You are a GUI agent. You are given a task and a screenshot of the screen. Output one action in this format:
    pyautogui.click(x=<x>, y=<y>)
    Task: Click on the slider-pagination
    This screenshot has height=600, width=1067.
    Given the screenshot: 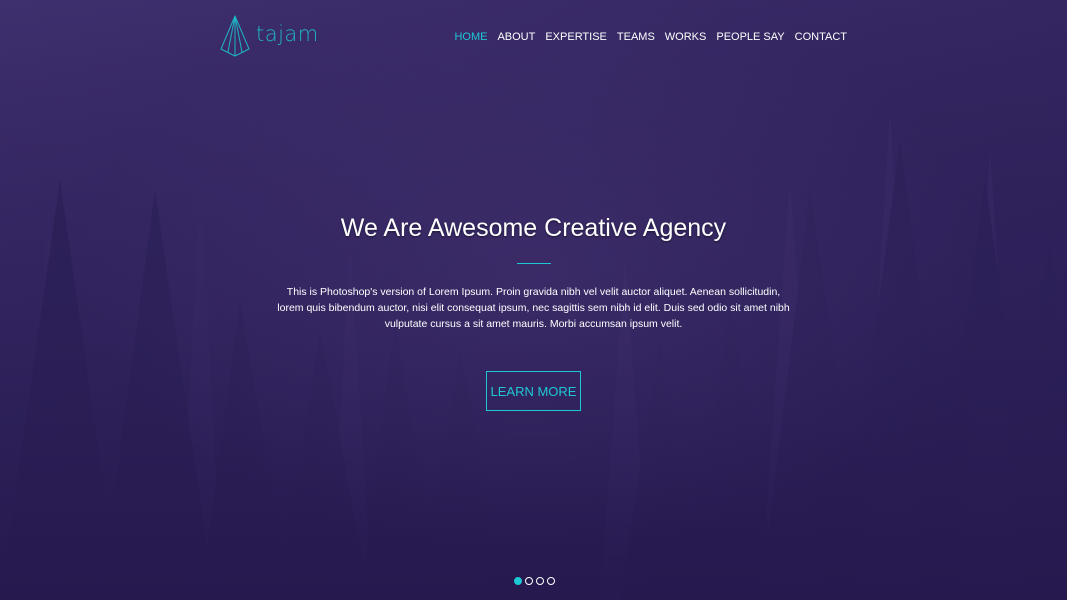 What is the action you would take?
    pyautogui.click(x=534, y=581)
    